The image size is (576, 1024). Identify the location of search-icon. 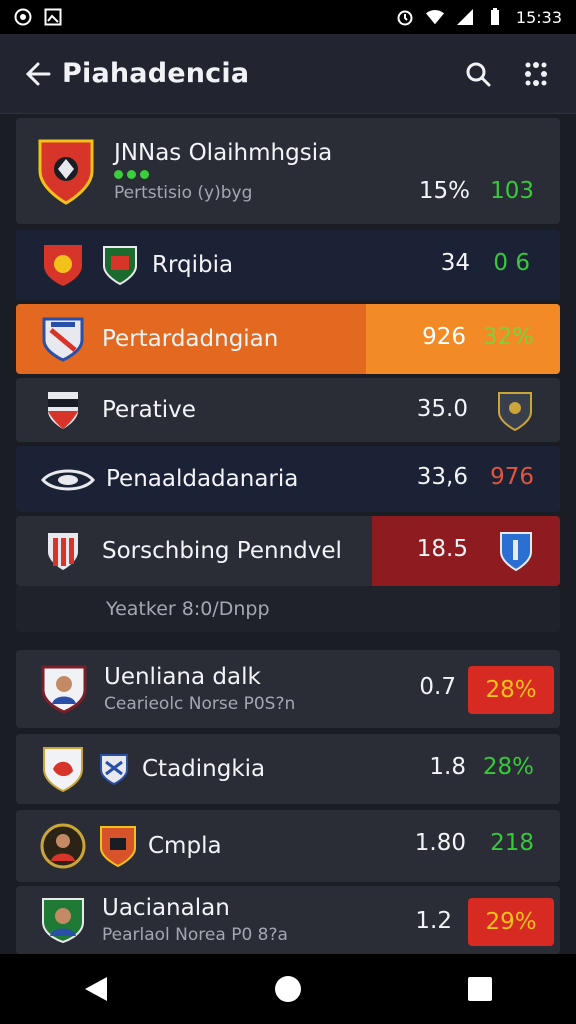
(478, 74).